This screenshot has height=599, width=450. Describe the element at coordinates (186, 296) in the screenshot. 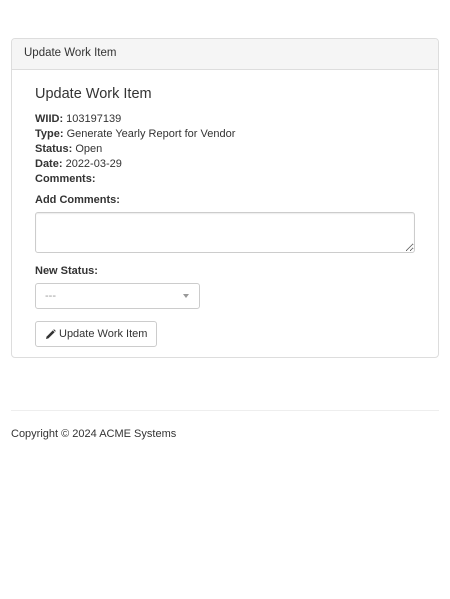

I see `chevron-down-icon` at that location.